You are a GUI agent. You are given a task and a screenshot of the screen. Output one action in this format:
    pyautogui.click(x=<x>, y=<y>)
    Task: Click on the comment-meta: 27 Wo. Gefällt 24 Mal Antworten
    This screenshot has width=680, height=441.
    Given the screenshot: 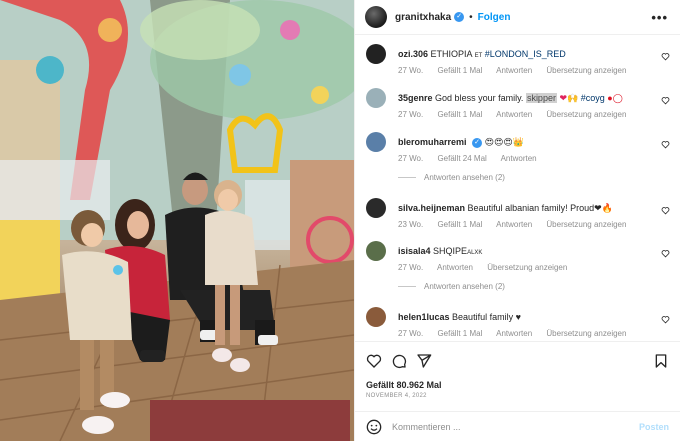 What is the action you would take?
    pyautogui.click(x=467, y=158)
    